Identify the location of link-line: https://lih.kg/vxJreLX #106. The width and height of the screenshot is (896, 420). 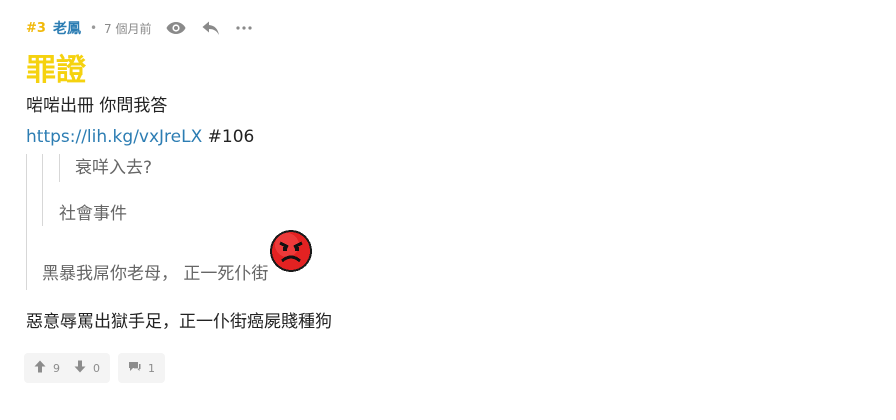
(451, 137).